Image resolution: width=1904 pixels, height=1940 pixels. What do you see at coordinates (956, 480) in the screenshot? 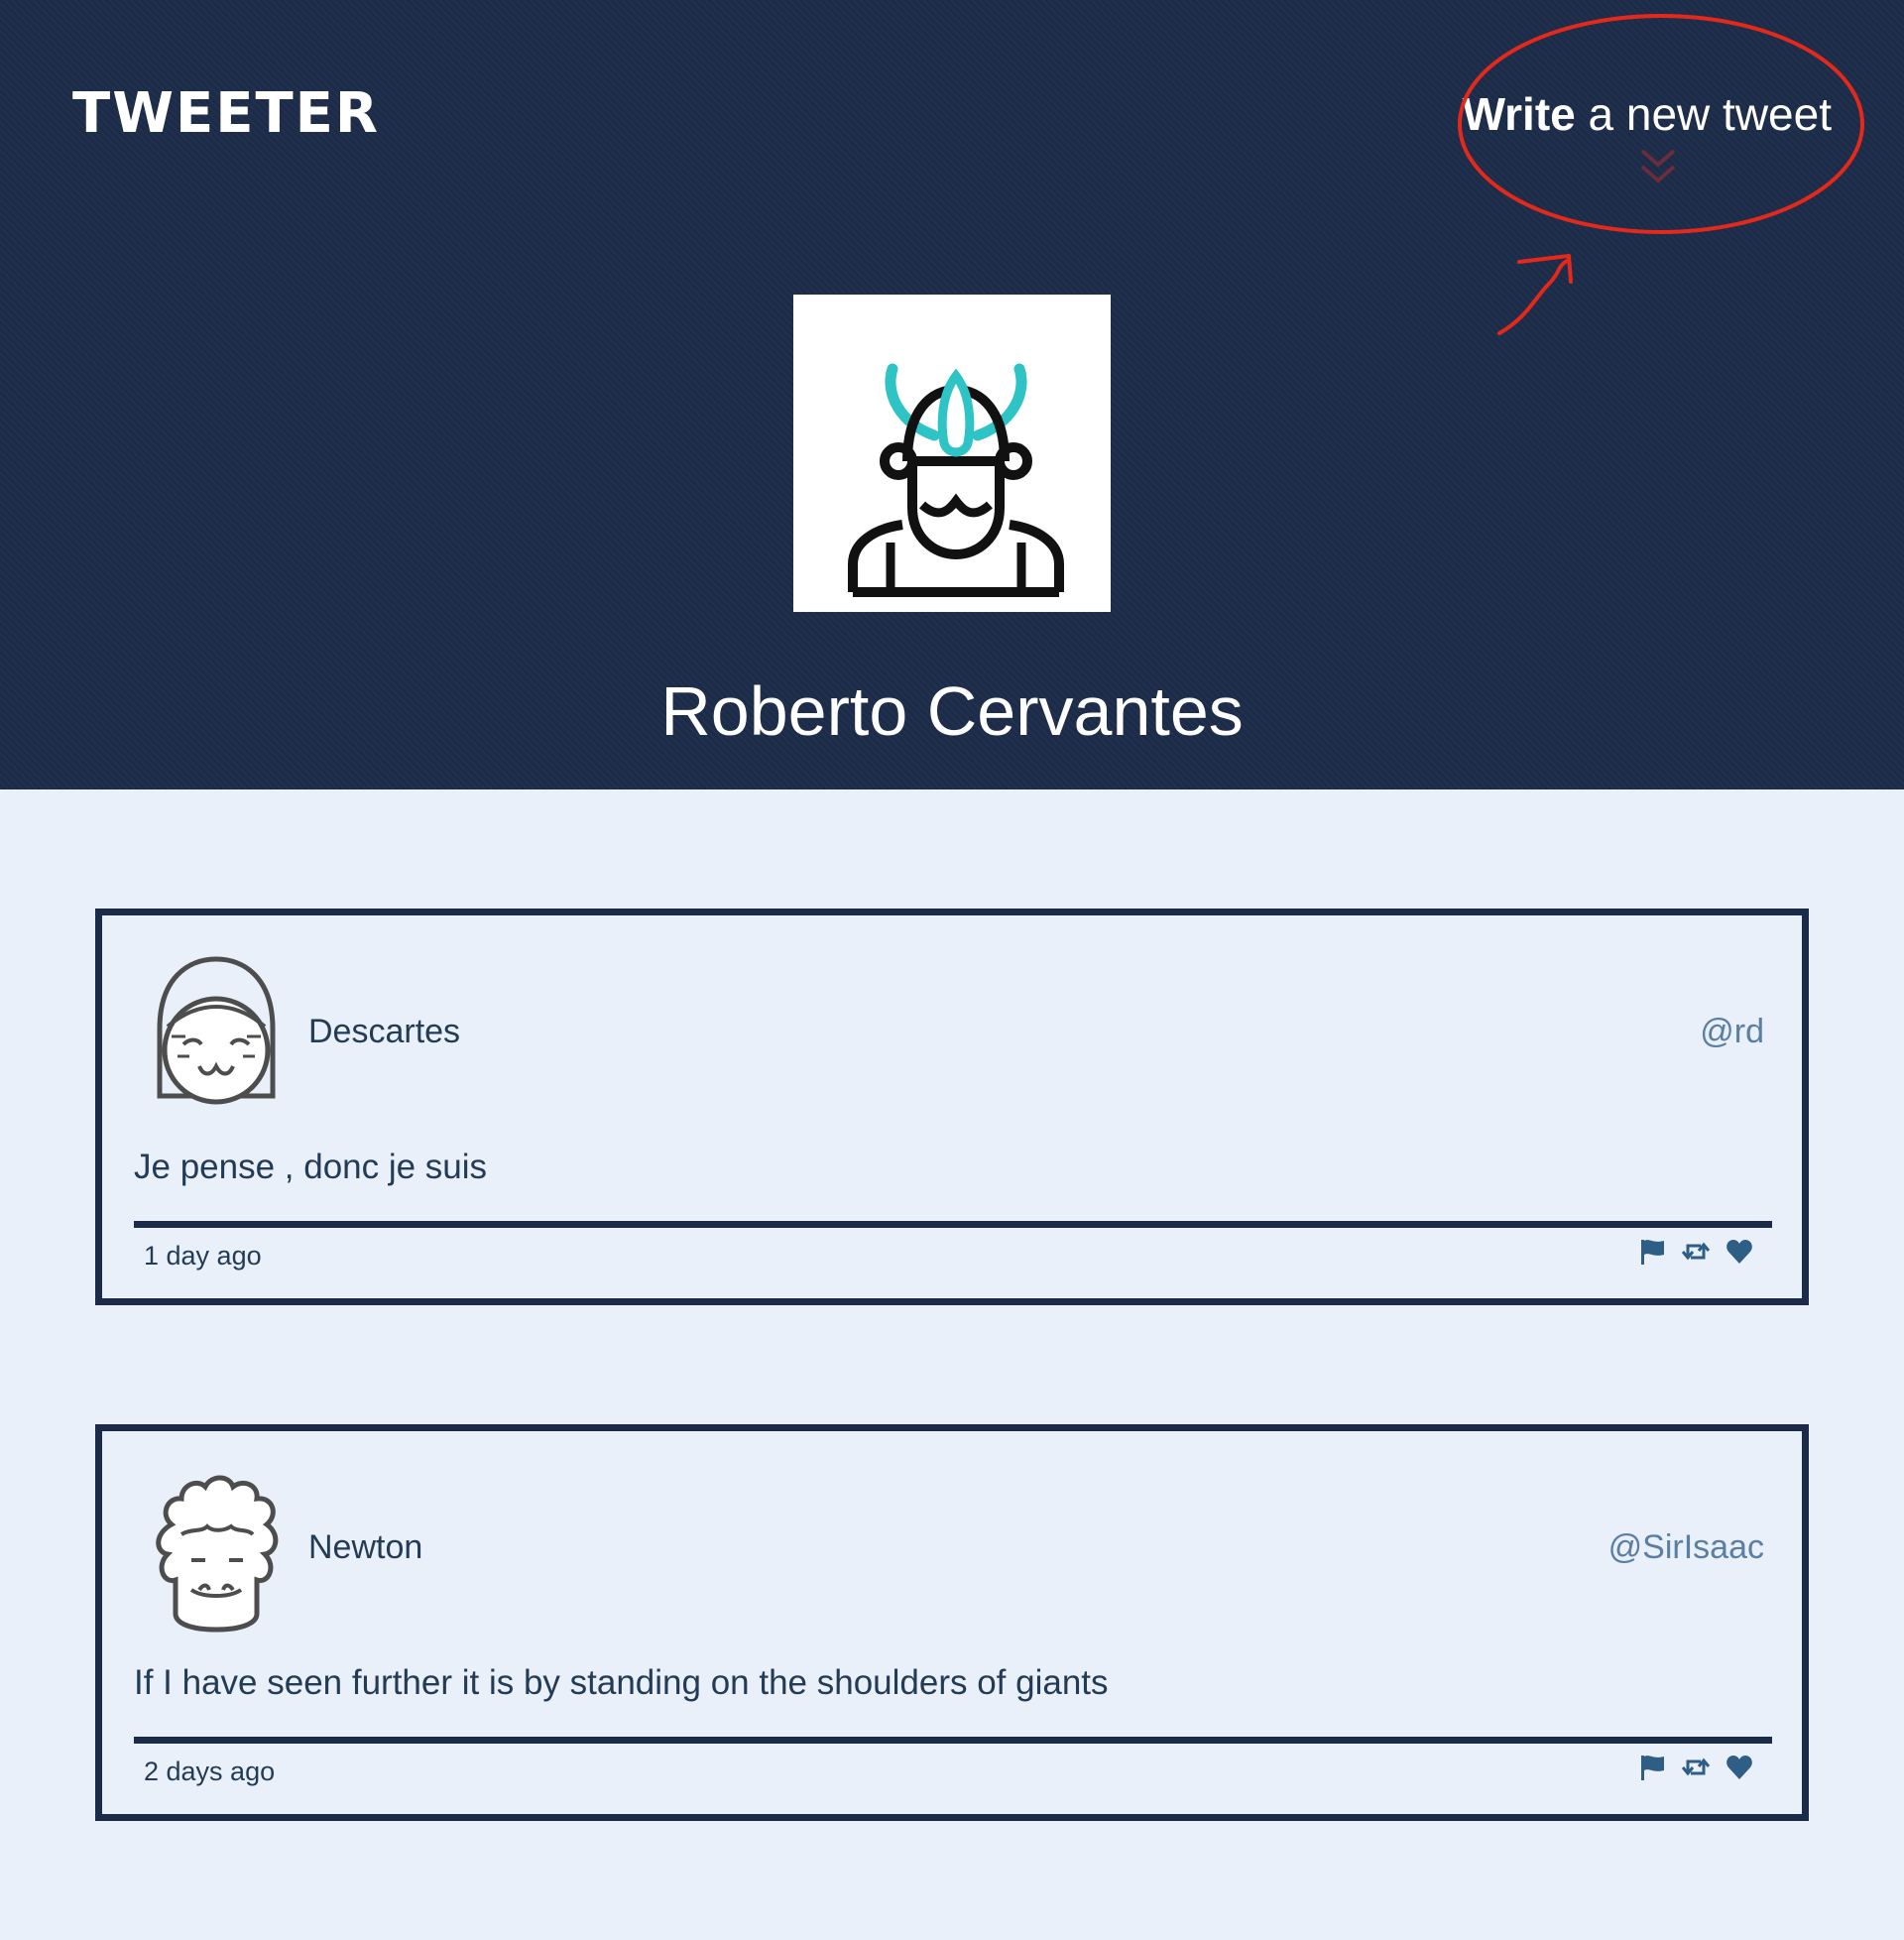
I see `viking-avatar-icon` at bounding box center [956, 480].